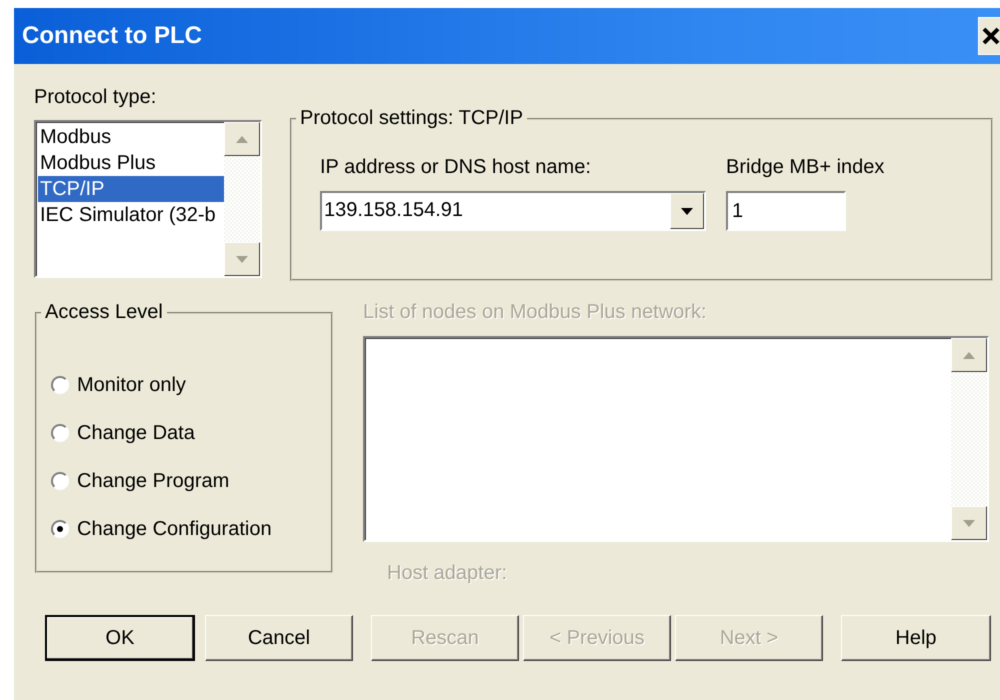 The image size is (1000, 700). I want to click on radio-label: Change Data, so click(136, 433).